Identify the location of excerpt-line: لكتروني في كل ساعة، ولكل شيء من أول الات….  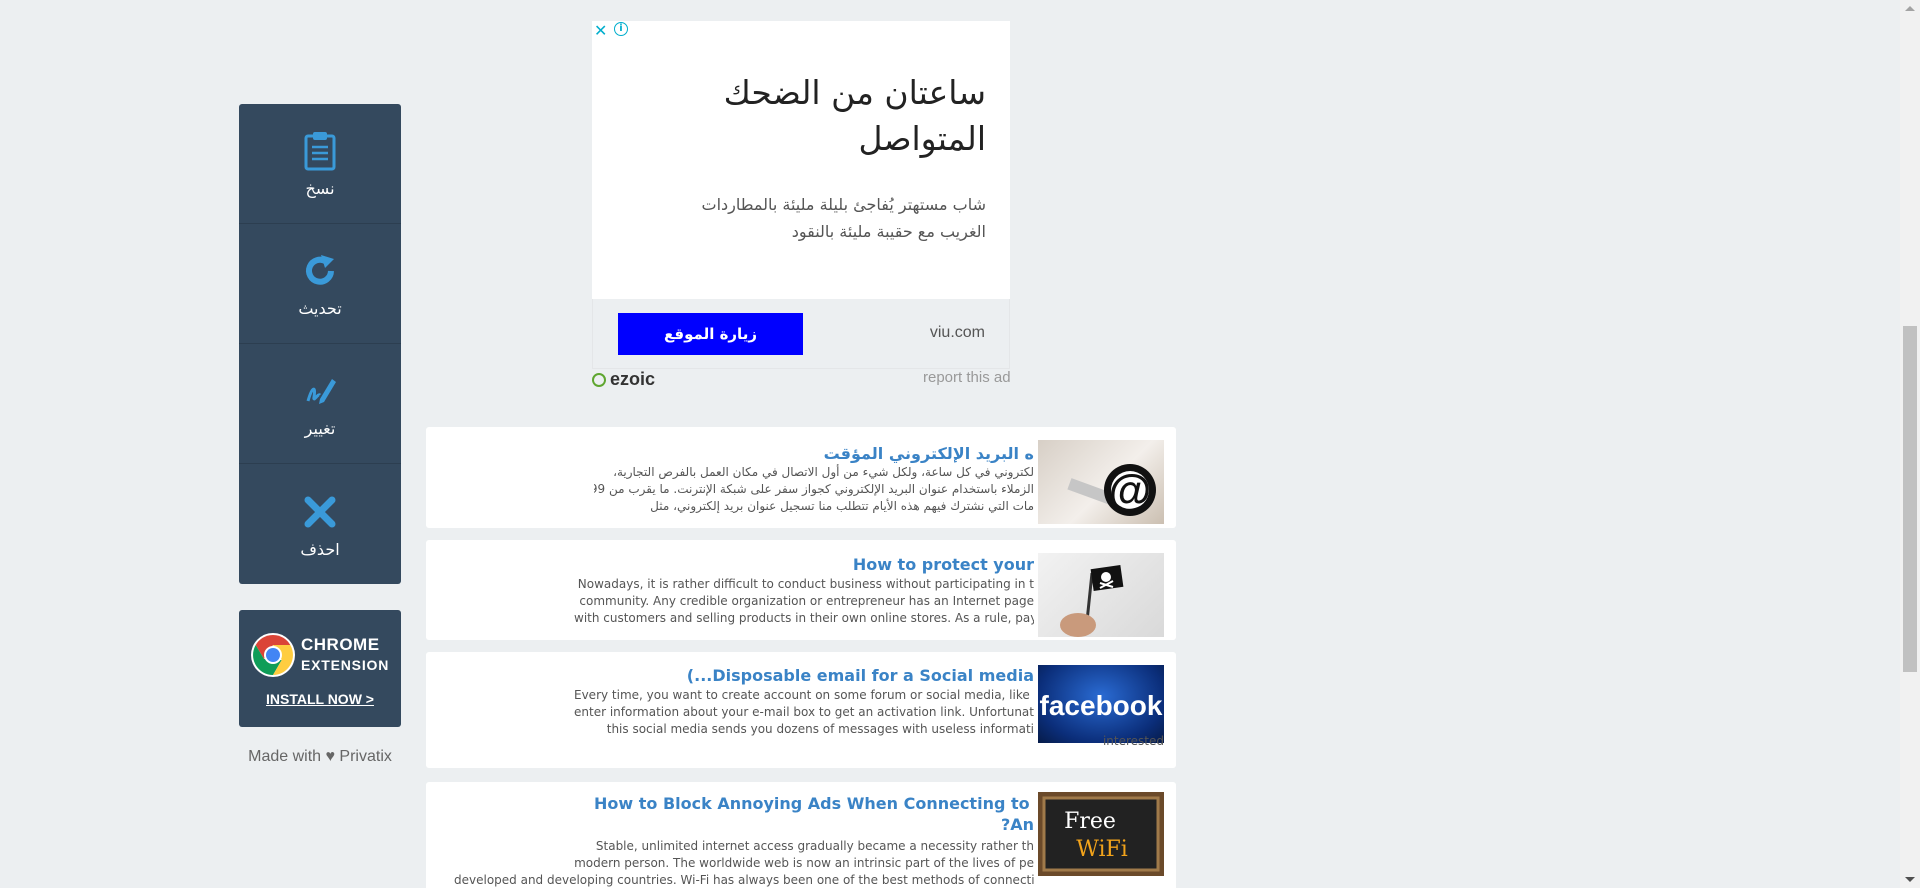
(823, 472).